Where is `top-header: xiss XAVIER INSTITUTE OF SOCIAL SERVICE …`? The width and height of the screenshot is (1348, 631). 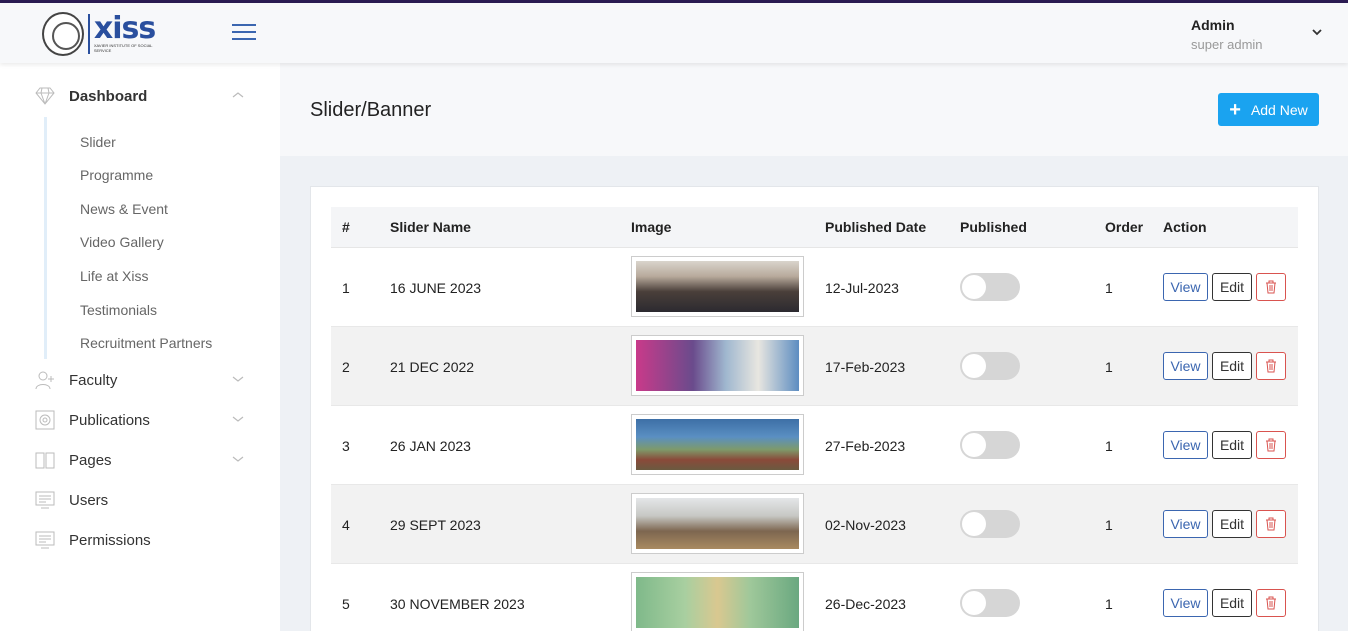
top-header: xiss XAVIER INSTITUTE OF SOCIAL SERVICE … is located at coordinates (674, 33).